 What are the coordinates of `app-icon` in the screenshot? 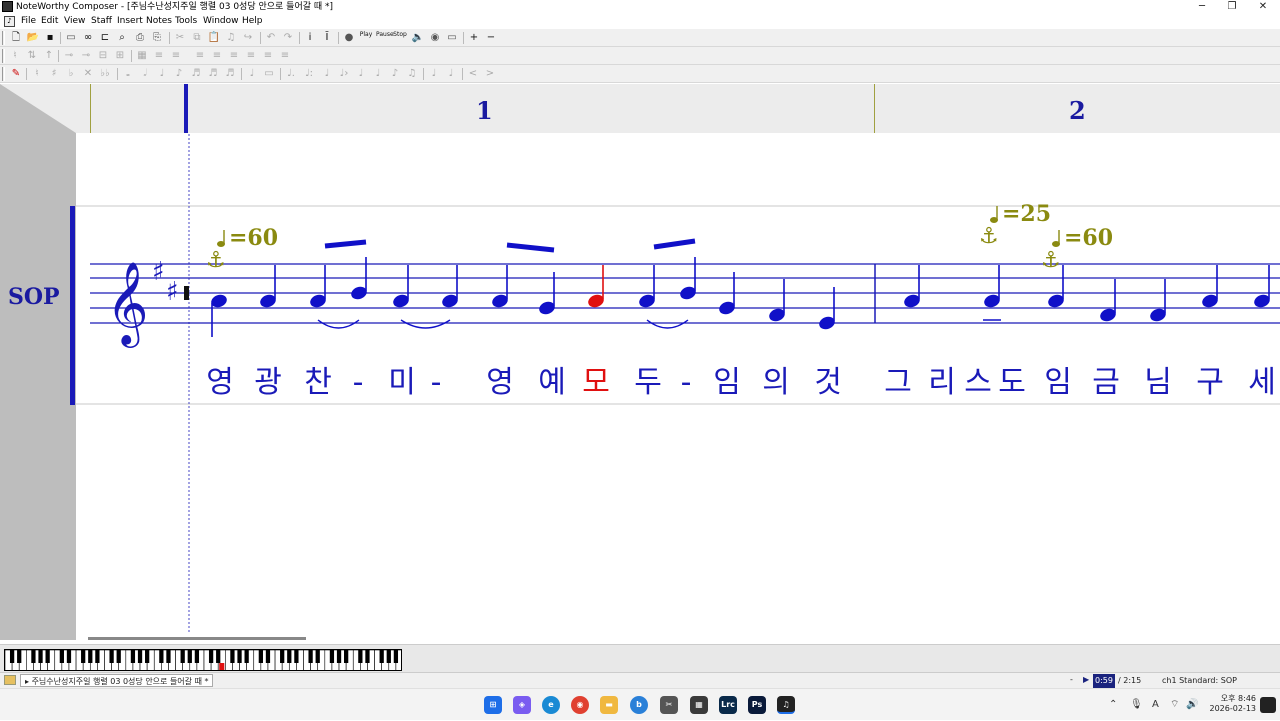 It's located at (7, 6).